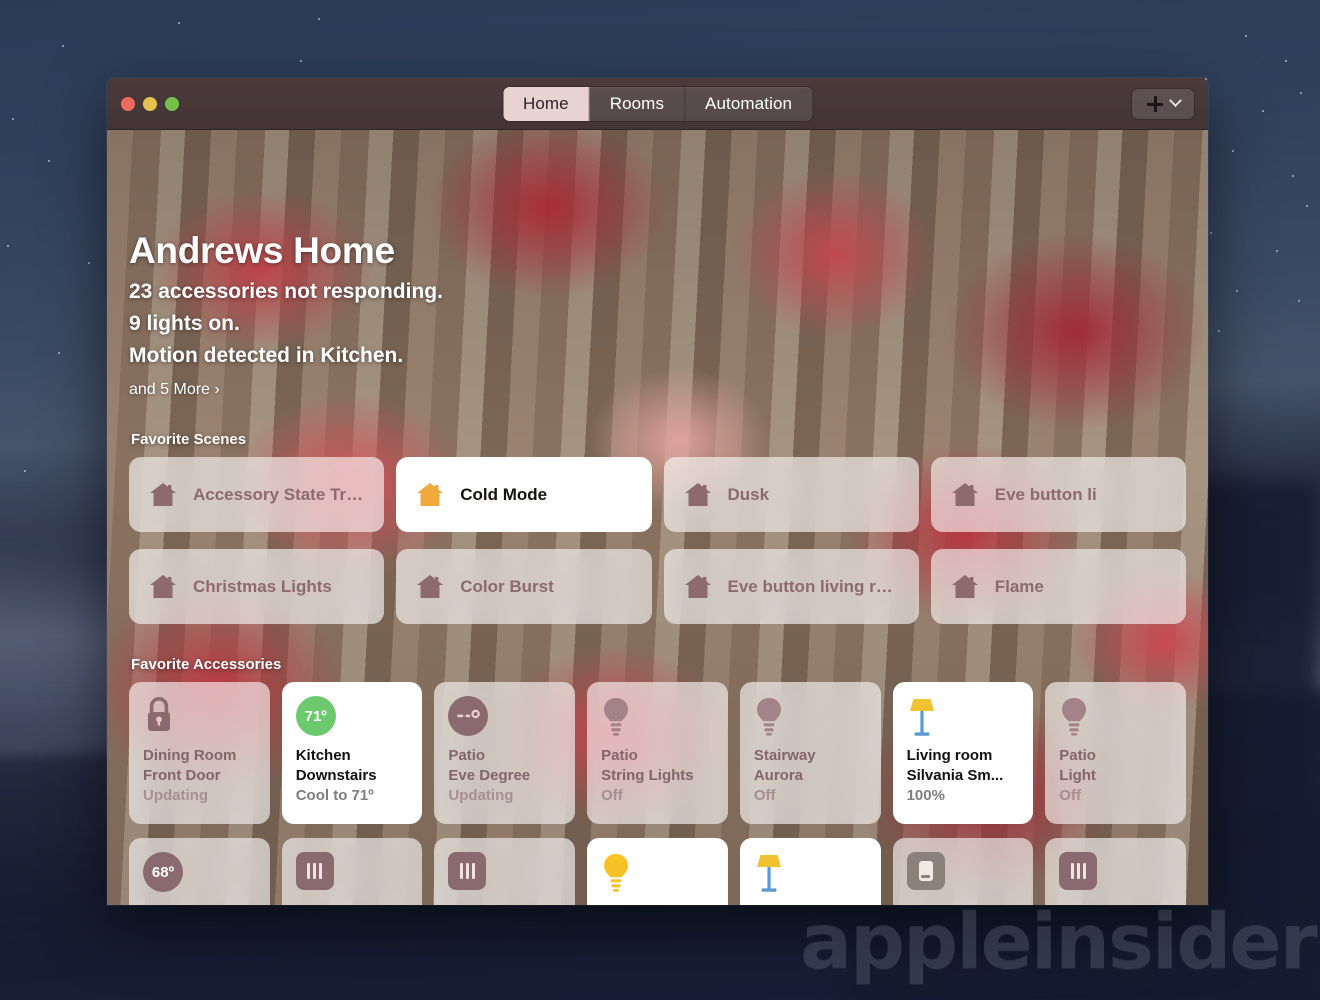 The image size is (1320, 1000). Describe the element at coordinates (174, 390) in the screenshot. I see `and-more-link: and 5 More ›` at that location.